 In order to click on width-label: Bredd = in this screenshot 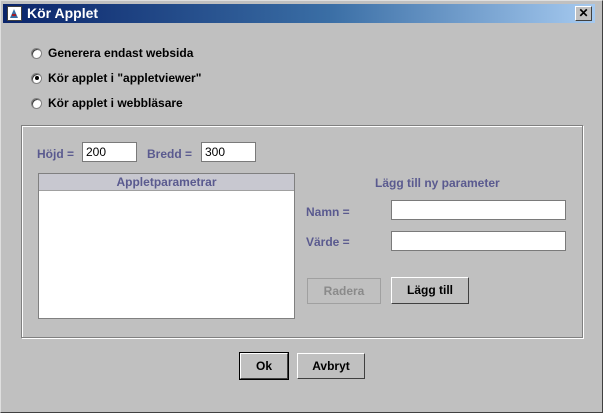, I will do `click(170, 154)`.